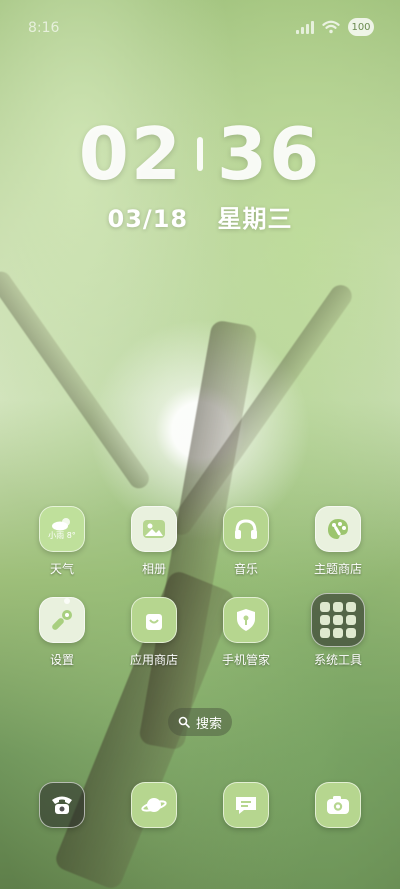 The width and height of the screenshot is (400, 891). What do you see at coordinates (61, 569) in the screenshot?
I see `app-label: 天气` at bounding box center [61, 569].